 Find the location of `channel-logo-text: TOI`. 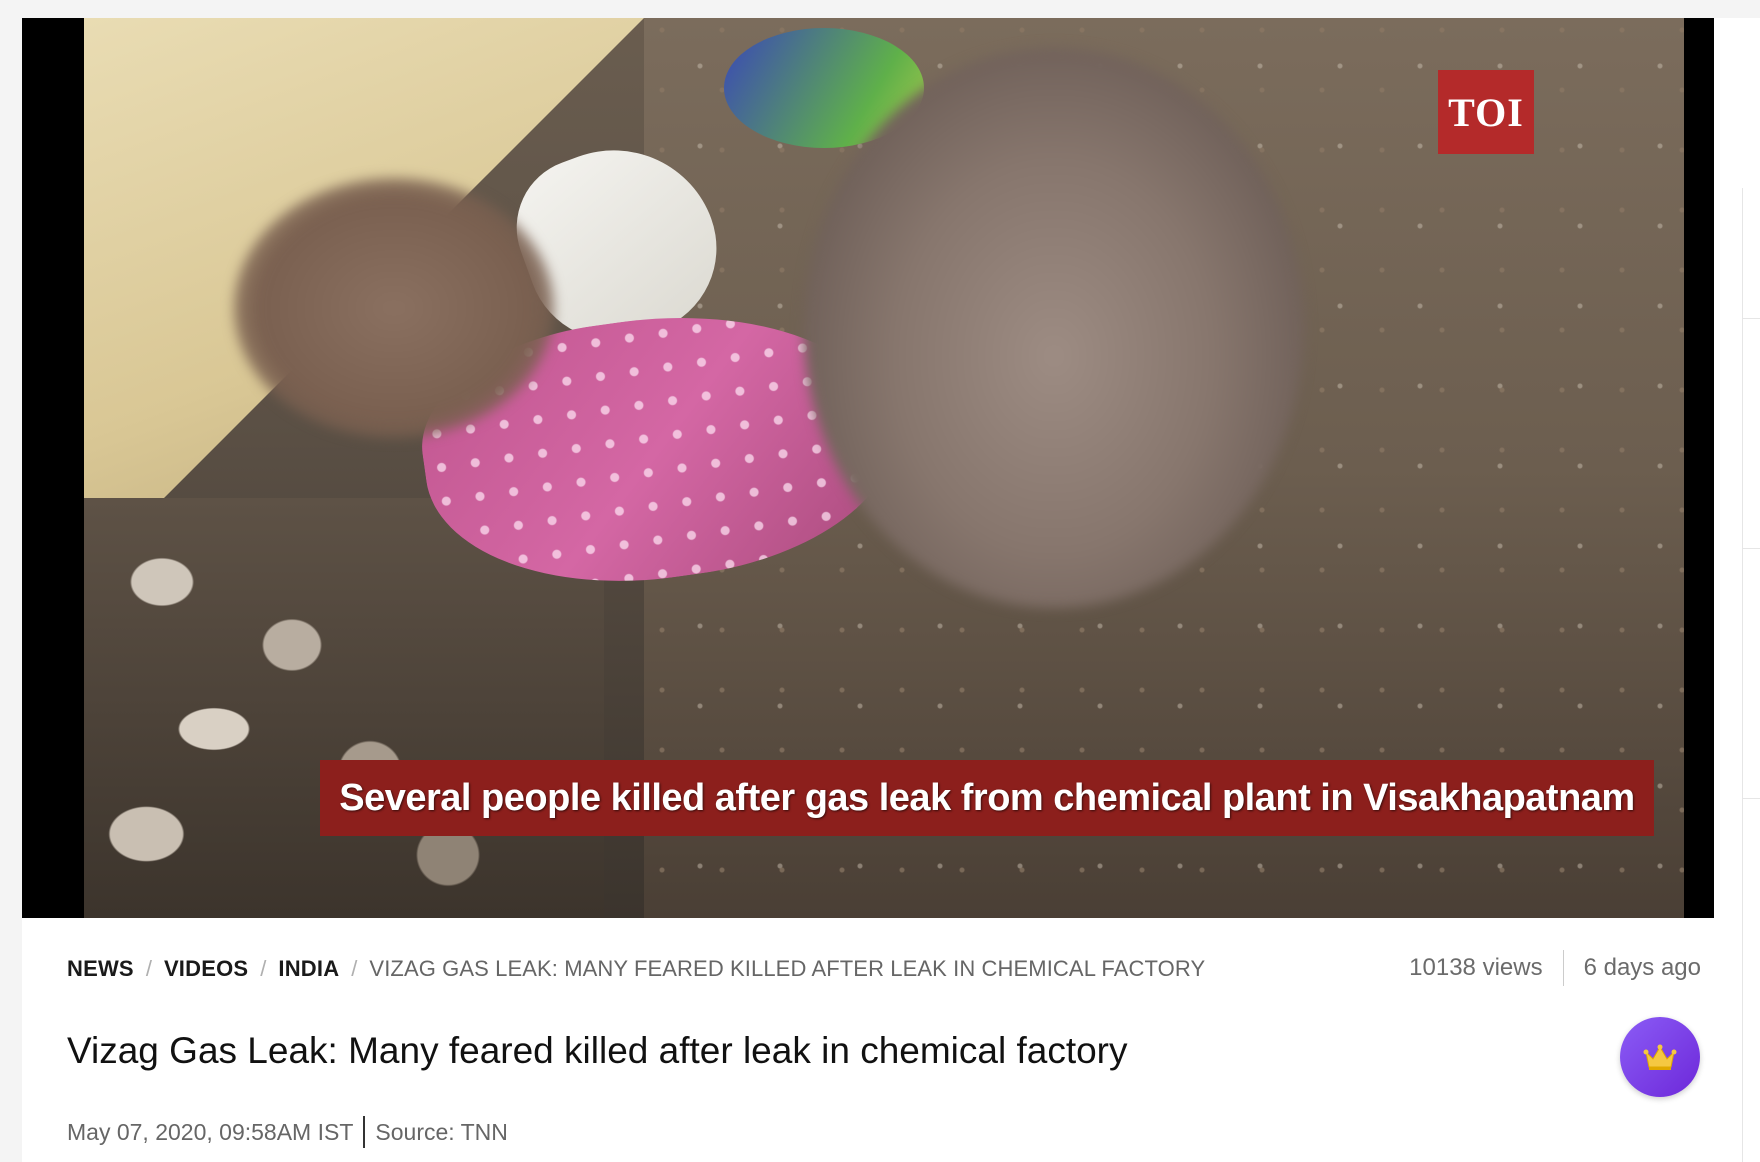

channel-logo-text: TOI is located at coordinates (1486, 112).